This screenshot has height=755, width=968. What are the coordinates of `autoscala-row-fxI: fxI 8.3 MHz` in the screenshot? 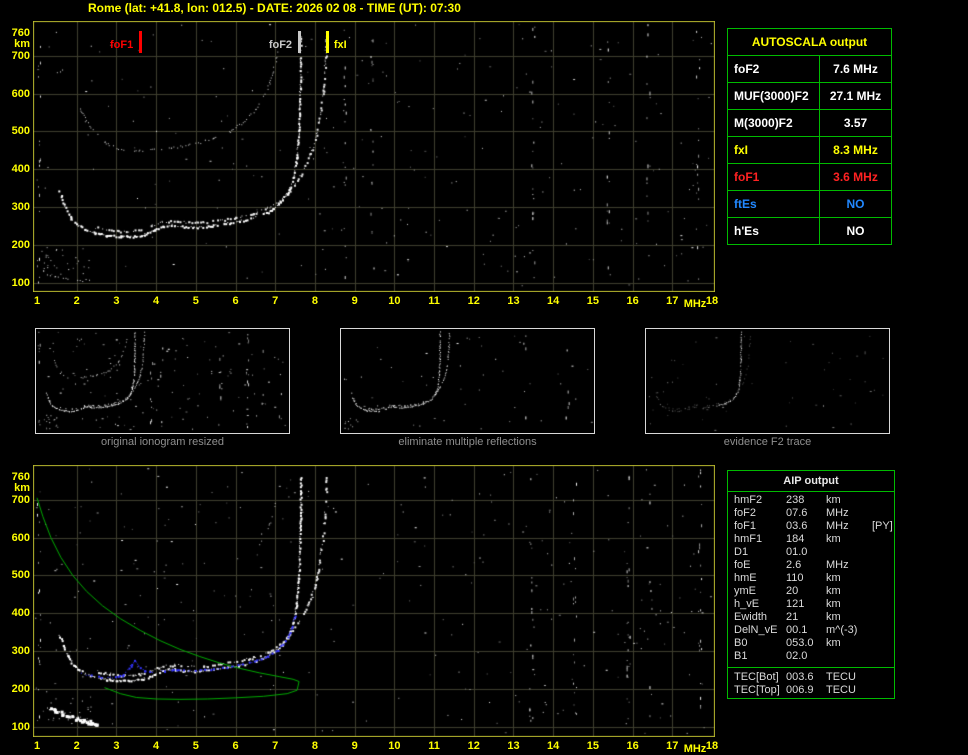 It's located at (809, 150).